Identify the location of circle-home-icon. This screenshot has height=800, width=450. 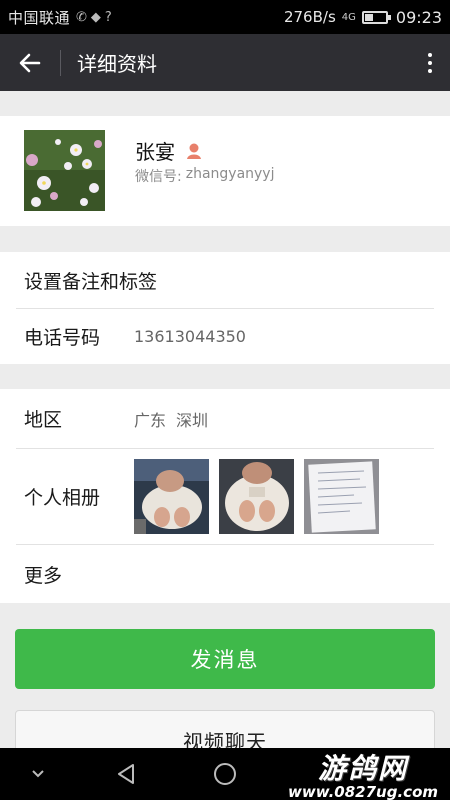
(225, 774).